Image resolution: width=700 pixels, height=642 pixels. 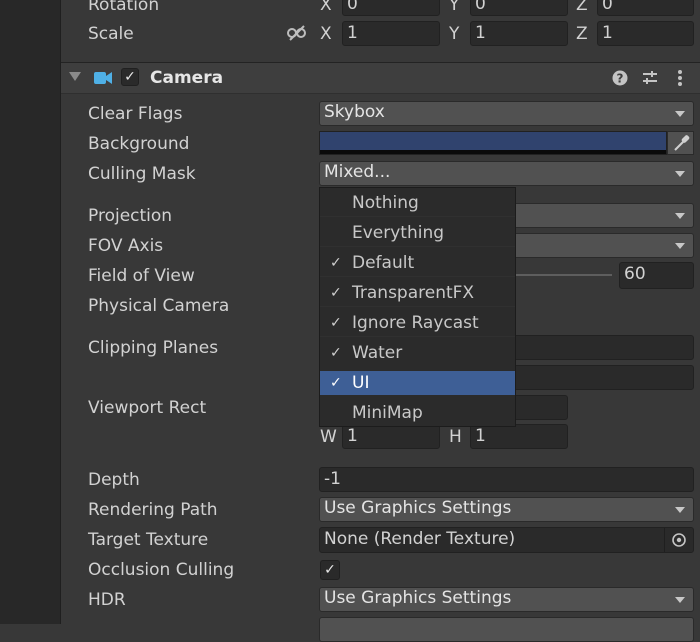 I want to click on background-color-swatch, so click(x=493, y=143).